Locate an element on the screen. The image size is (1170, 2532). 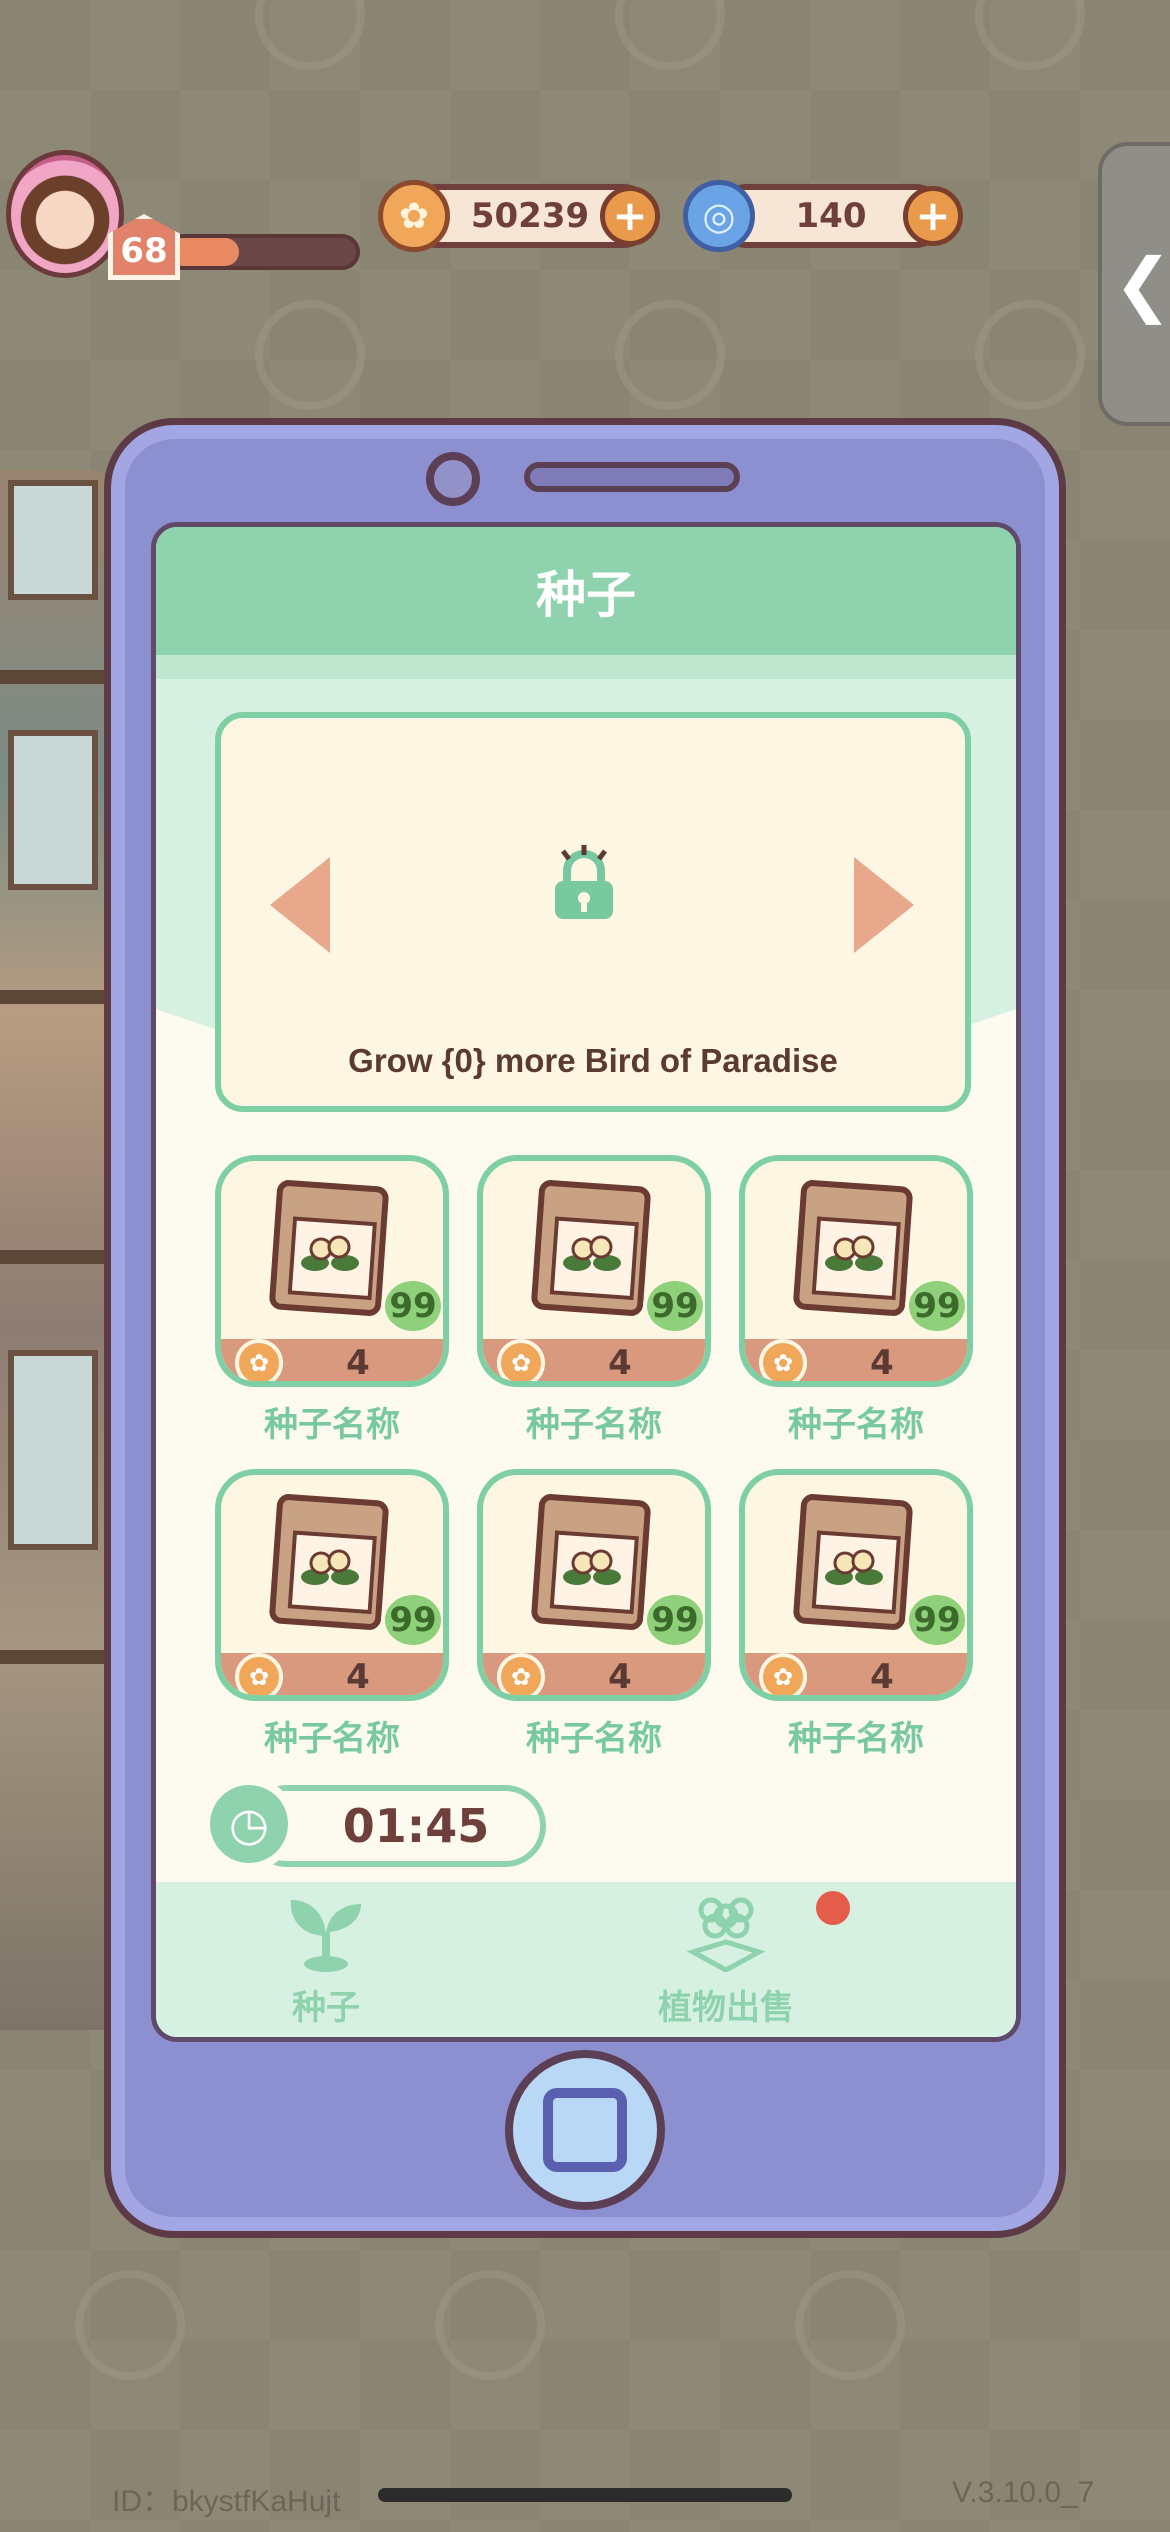
swirl-gem-icon: ◎ is located at coordinates (719, 216).